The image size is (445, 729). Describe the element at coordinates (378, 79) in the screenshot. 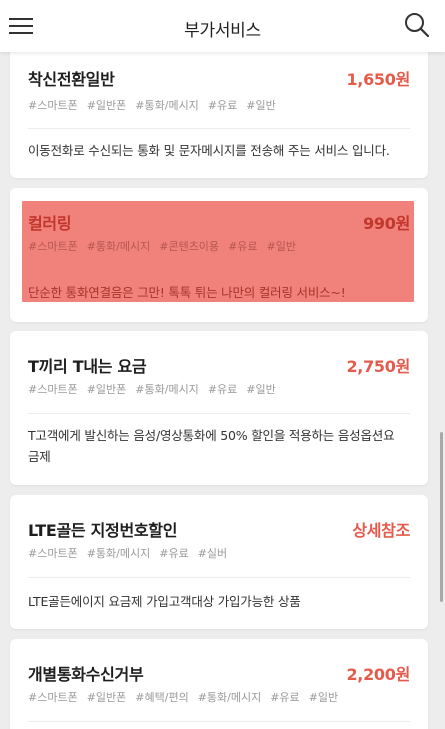

I see `service-price: 1,650원` at that location.